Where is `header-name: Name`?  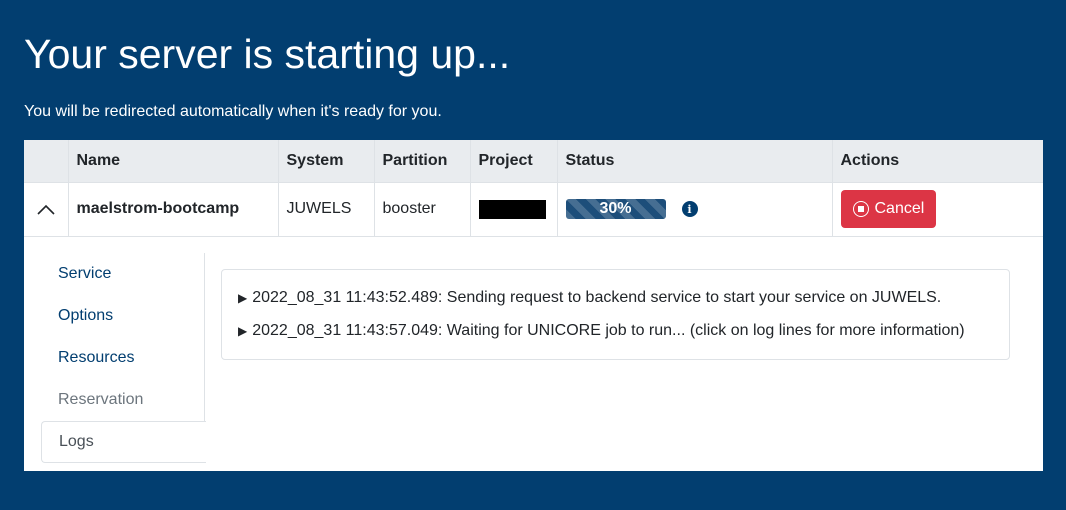 header-name: Name is located at coordinates (173, 161).